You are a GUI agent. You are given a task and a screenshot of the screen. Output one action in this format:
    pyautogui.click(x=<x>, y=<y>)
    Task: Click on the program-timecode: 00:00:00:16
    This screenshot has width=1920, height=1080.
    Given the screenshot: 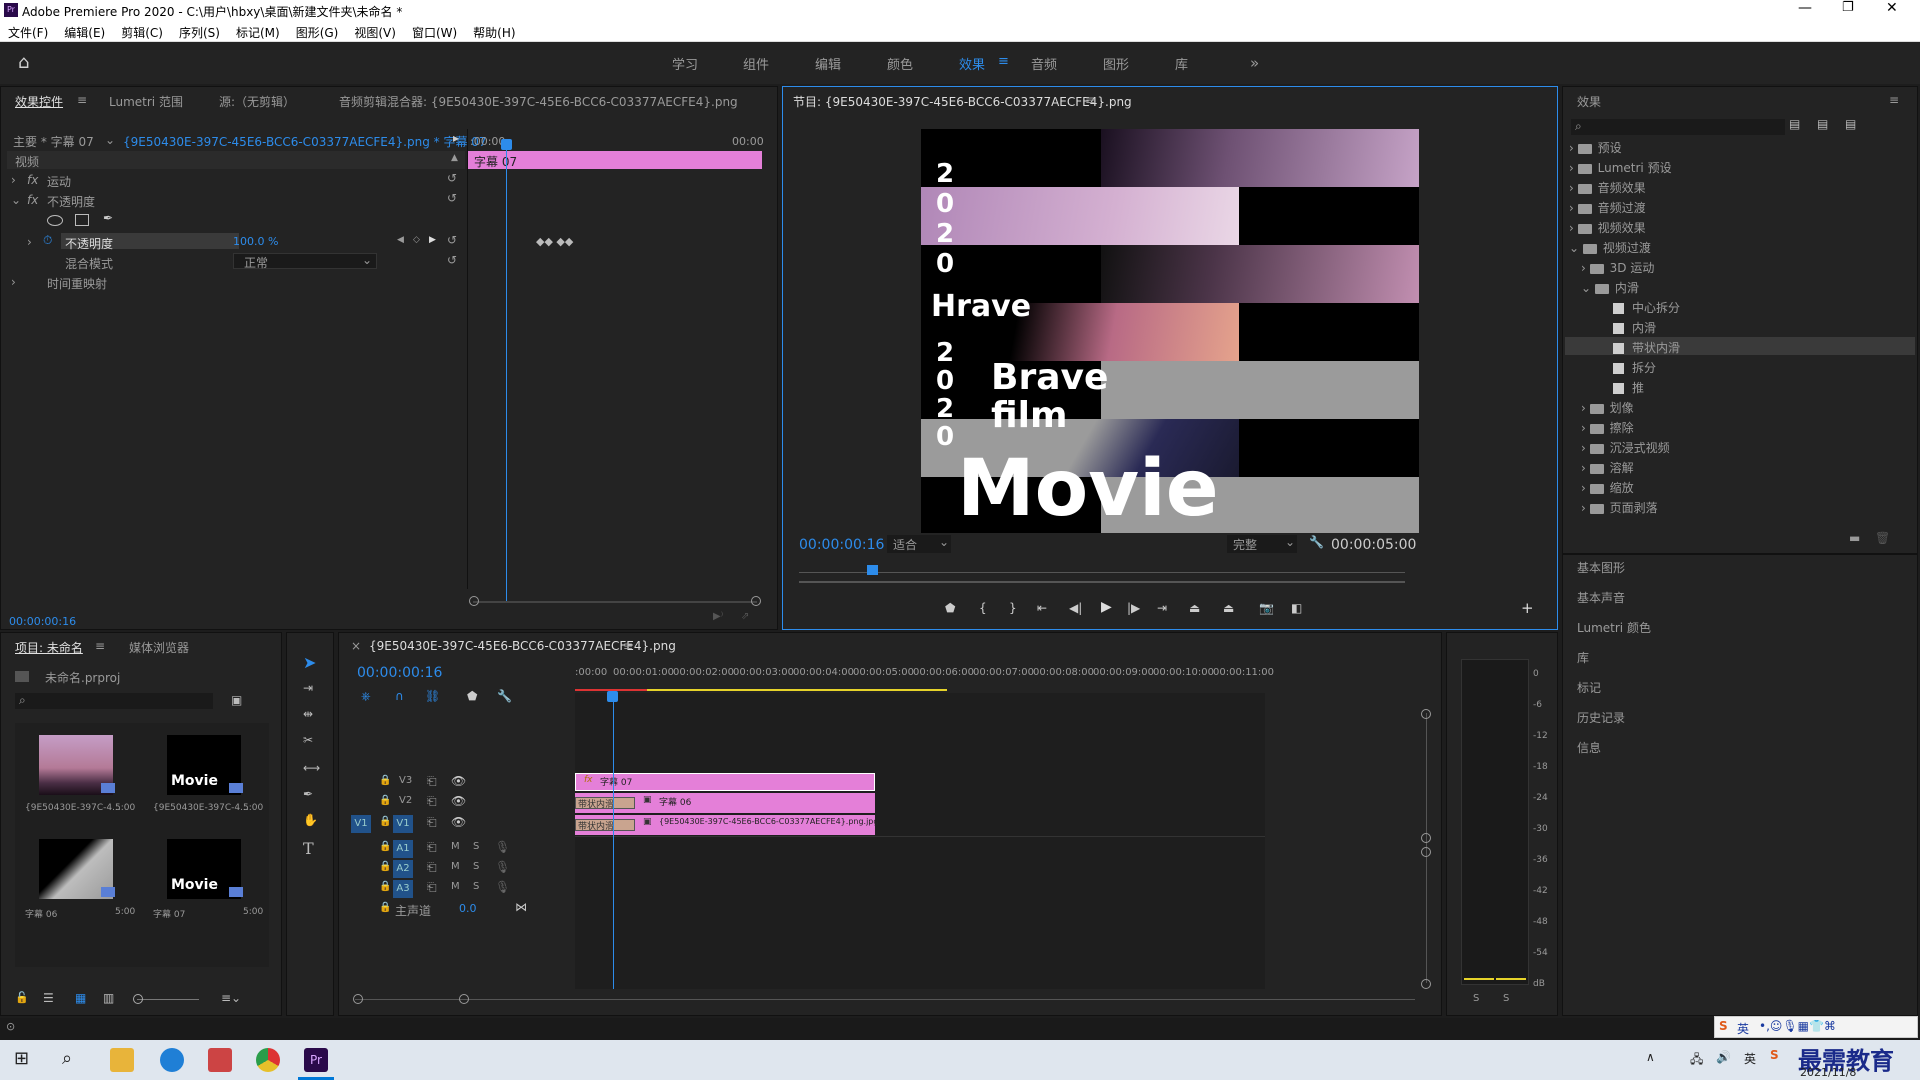 What is the action you would take?
    pyautogui.click(x=841, y=545)
    